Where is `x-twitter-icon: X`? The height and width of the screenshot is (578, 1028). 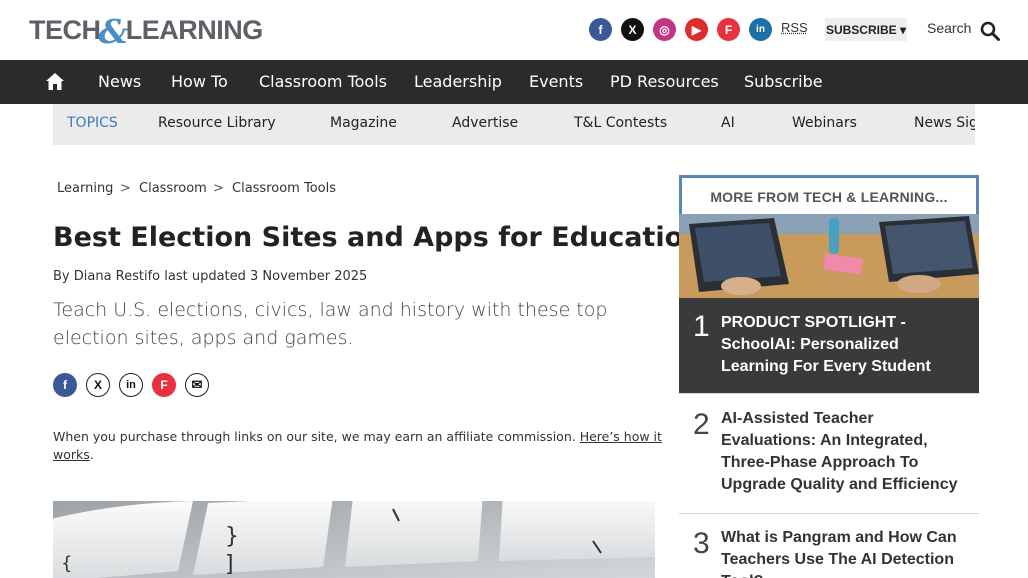 x-twitter-icon: X is located at coordinates (632, 29).